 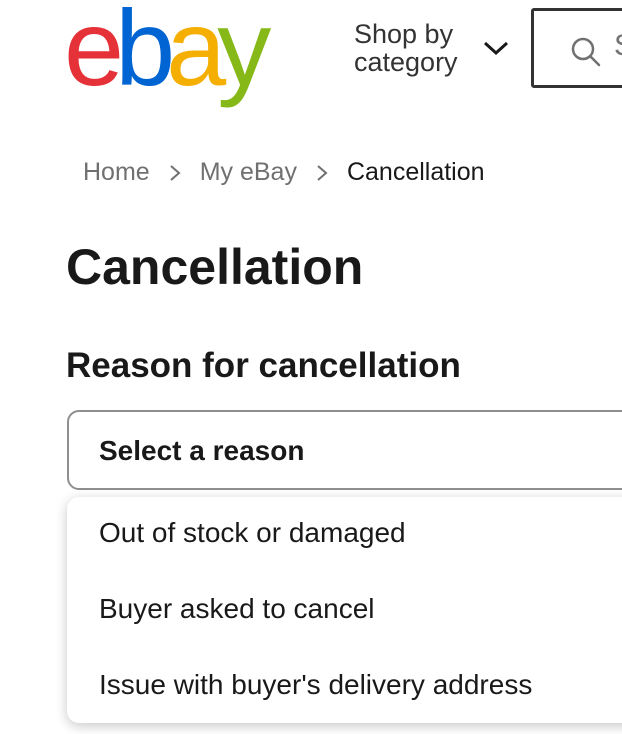 I want to click on search-input, so click(x=618, y=46).